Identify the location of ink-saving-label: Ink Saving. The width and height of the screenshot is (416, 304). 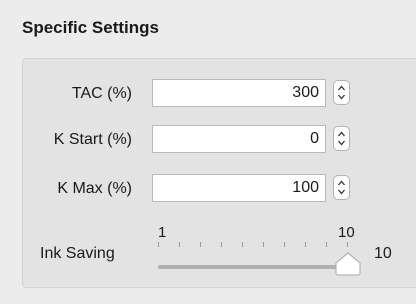
(77, 253).